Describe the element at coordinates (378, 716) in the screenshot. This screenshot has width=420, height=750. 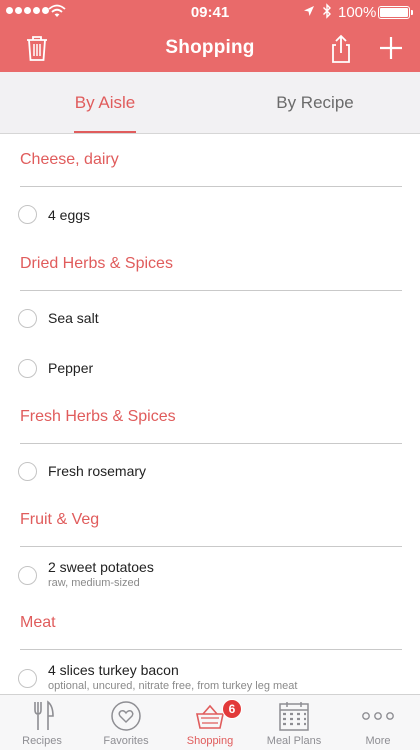
I see `ellipsis-icon` at that location.